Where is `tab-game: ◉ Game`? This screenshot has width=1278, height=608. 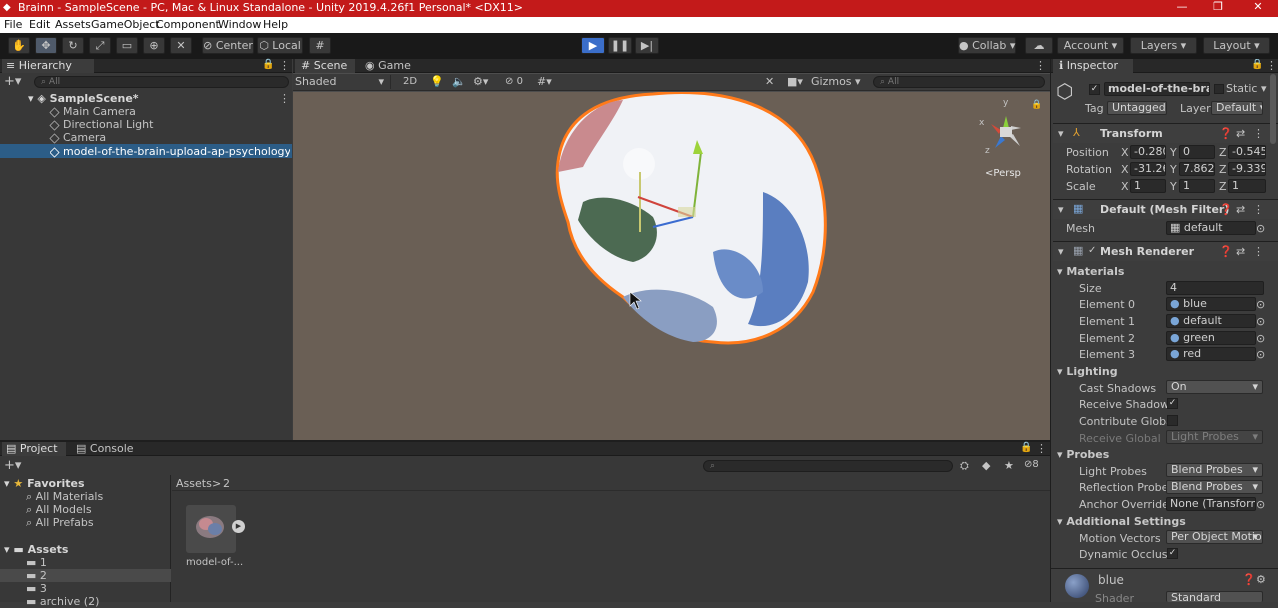
tab-game: ◉ Game is located at coordinates (391, 66).